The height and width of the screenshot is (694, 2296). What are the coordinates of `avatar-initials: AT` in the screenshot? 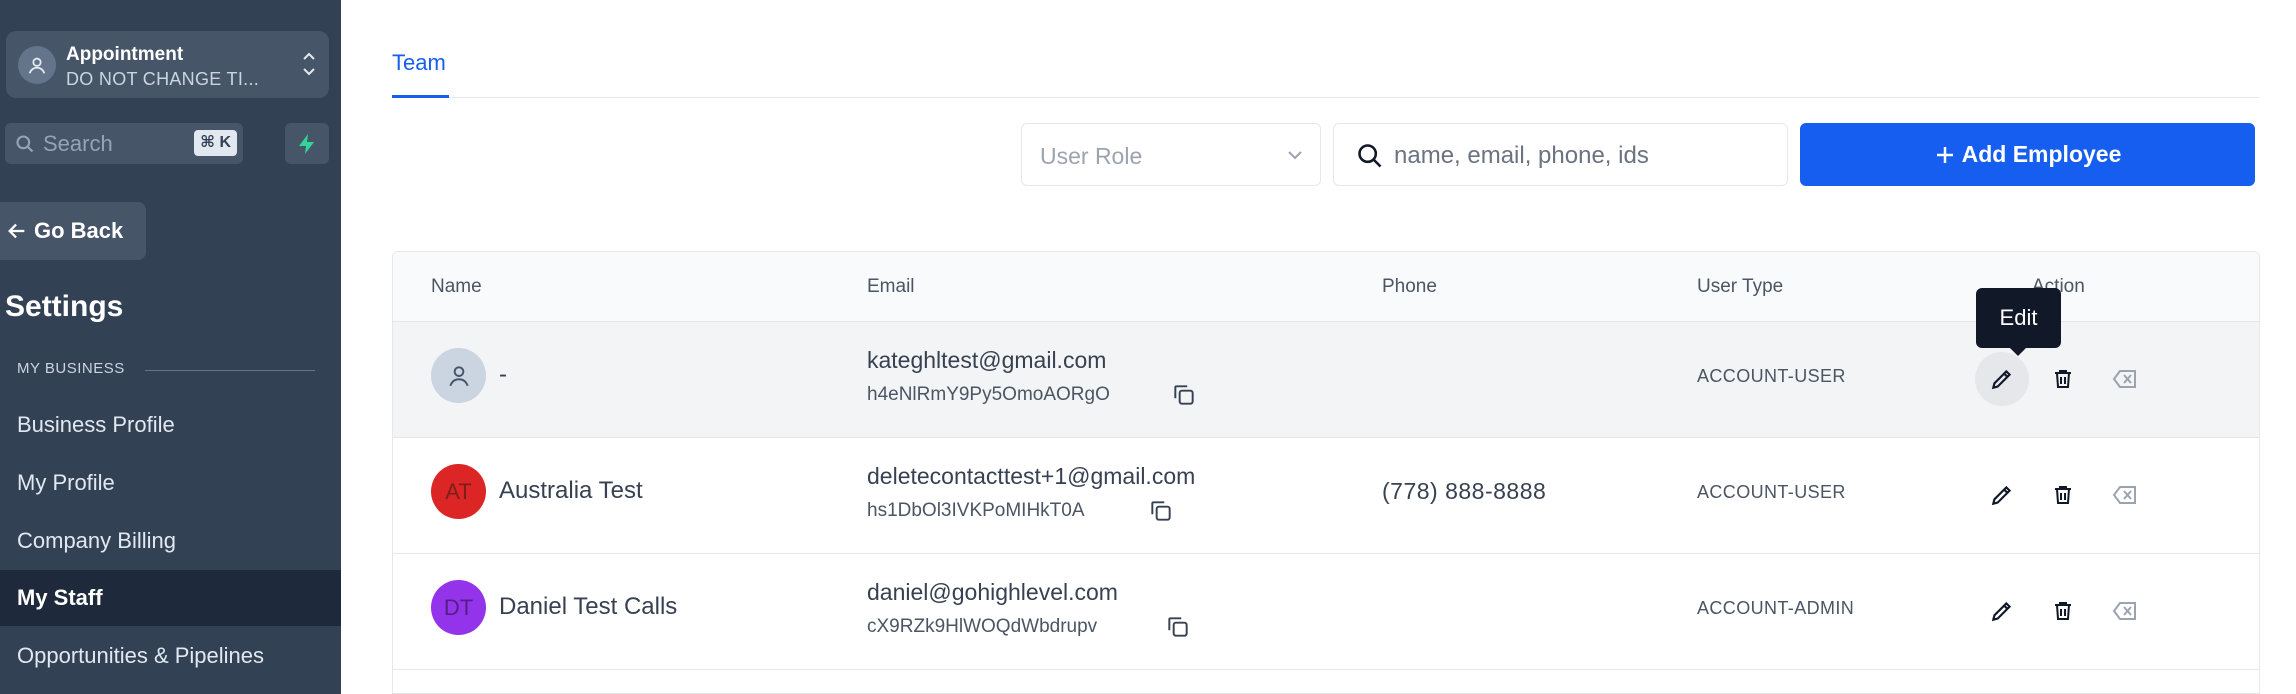 It's located at (458, 491).